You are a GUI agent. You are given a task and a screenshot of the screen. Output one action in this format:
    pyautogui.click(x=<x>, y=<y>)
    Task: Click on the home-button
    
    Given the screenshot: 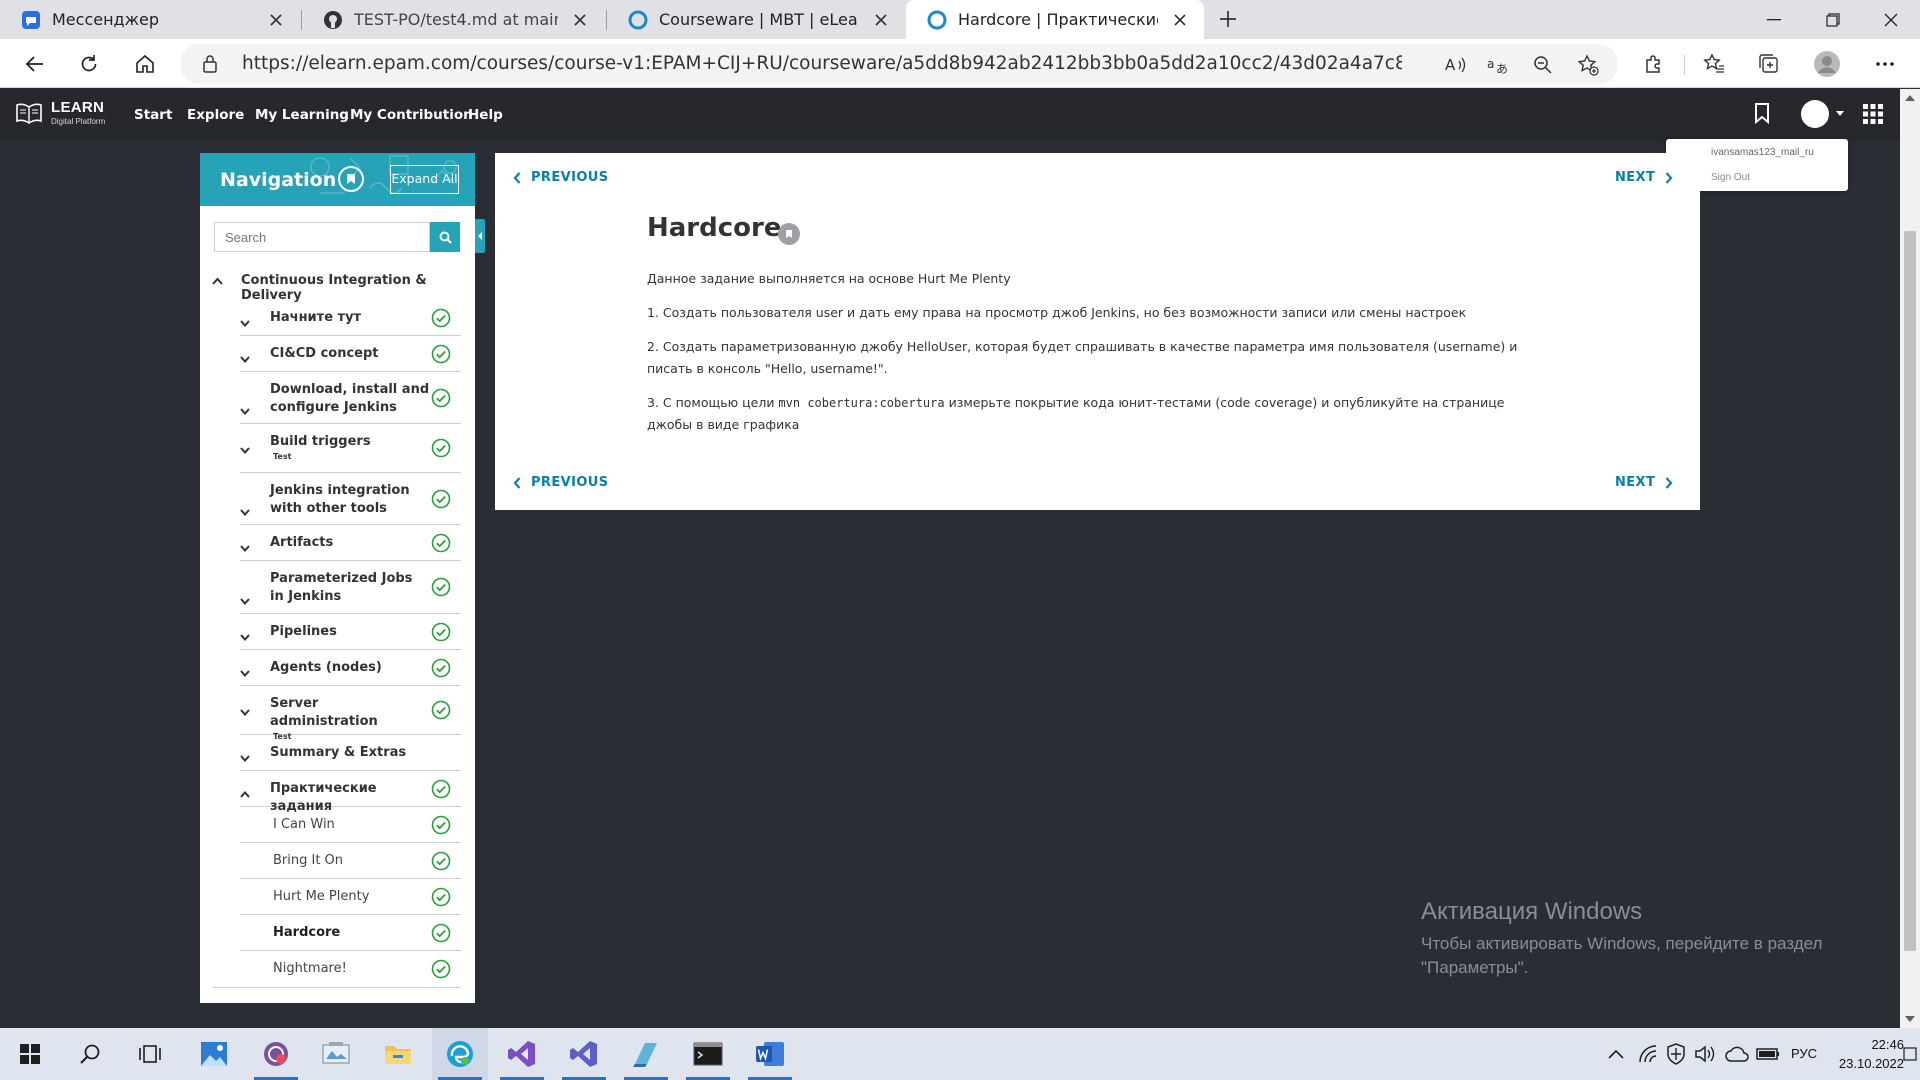 What is the action you would take?
    pyautogui.click(x=145, y=64)
    